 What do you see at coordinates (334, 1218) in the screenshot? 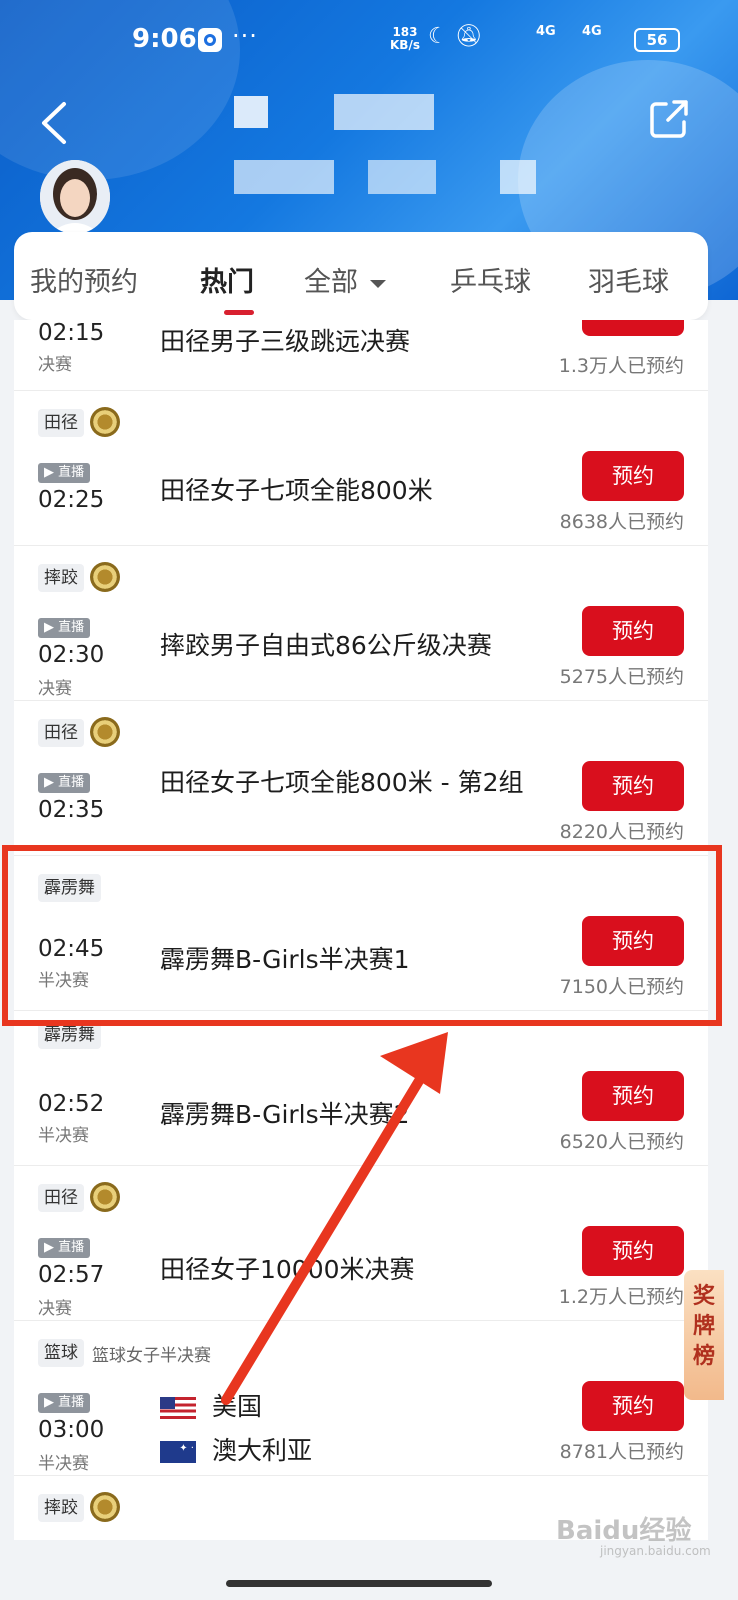
I see `arrow-annotation` at bounding box center [334, 1218].